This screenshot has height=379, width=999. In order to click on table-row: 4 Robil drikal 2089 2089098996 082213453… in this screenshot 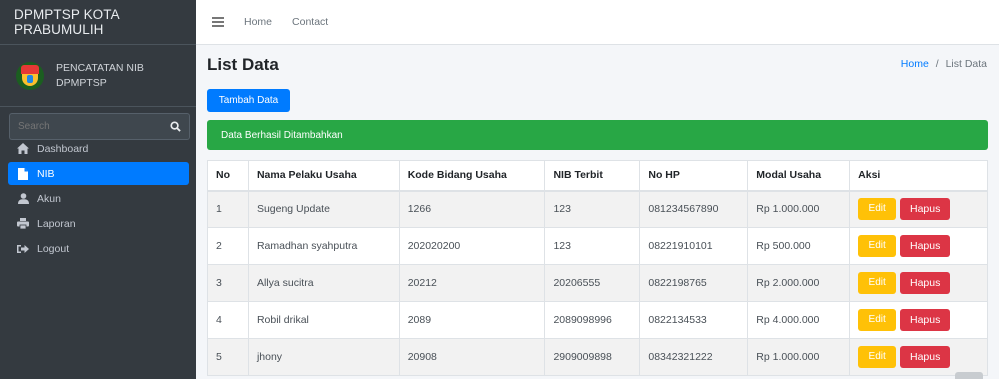, I will do `click(597, 320)`.